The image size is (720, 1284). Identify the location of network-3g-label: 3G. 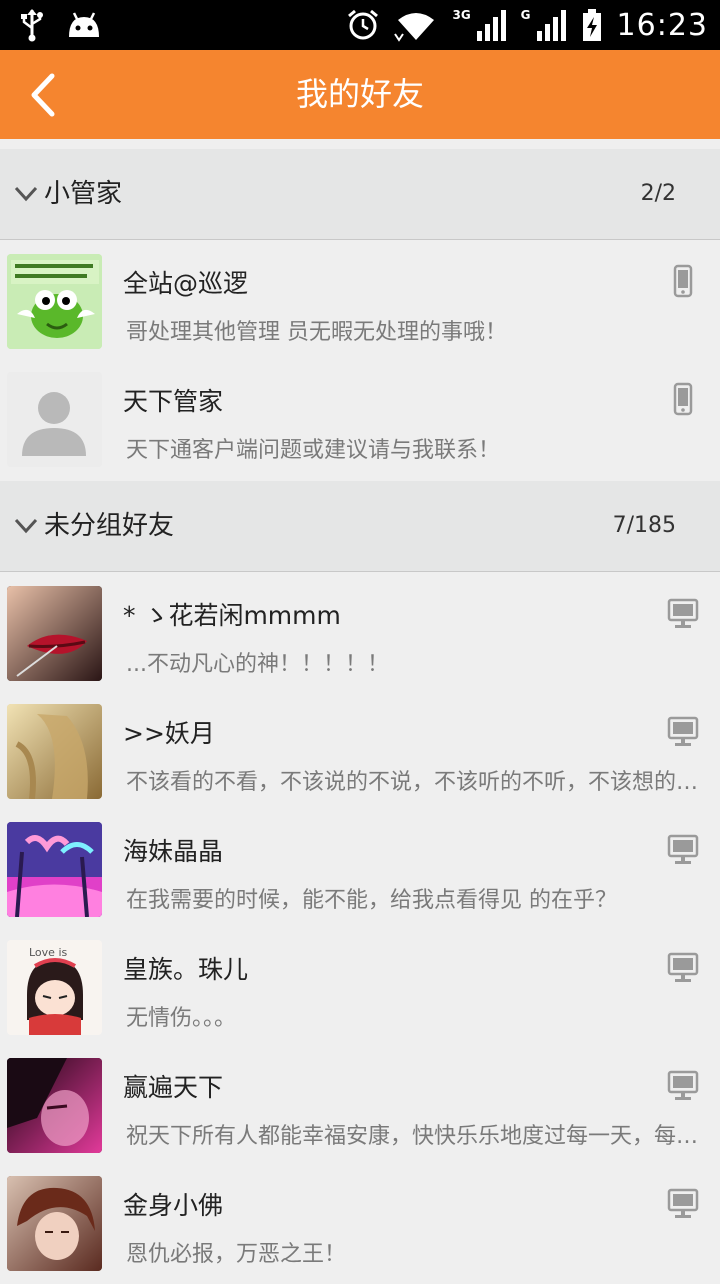
(461, 15).